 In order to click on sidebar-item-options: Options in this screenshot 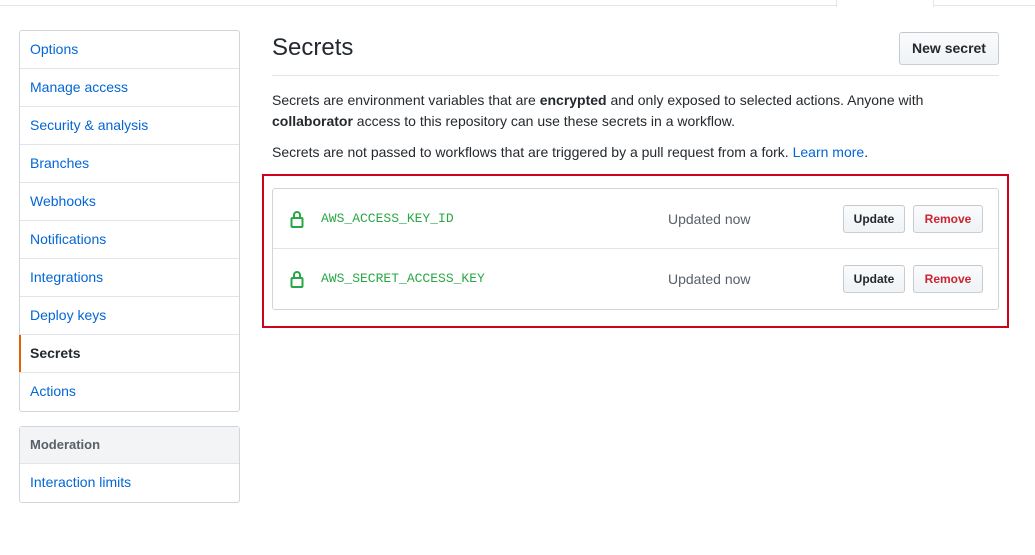, I will do `click(129, 50)`.